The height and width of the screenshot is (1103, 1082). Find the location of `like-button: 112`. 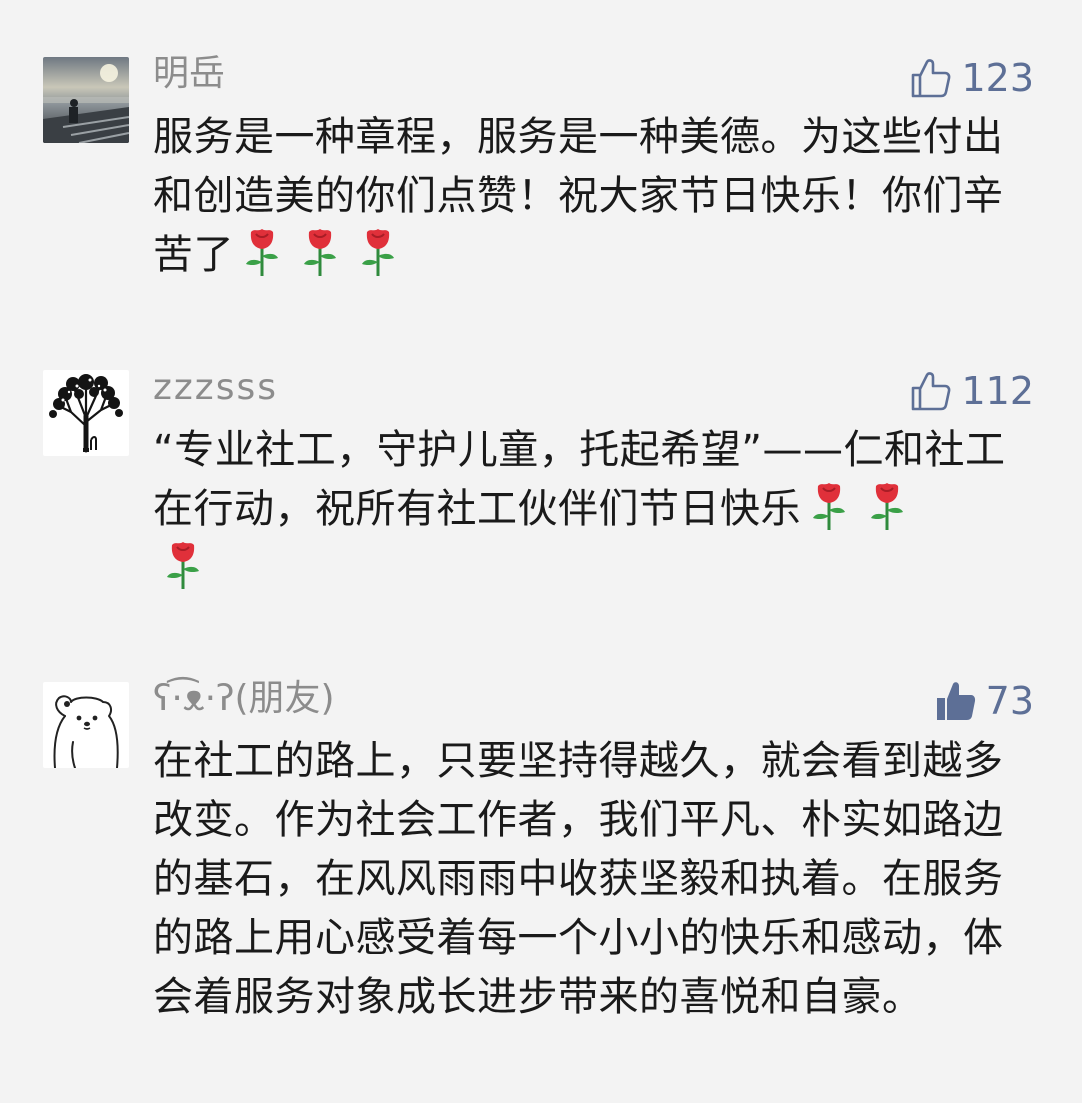

like-button: 112 is located at coordinates (971, 391).